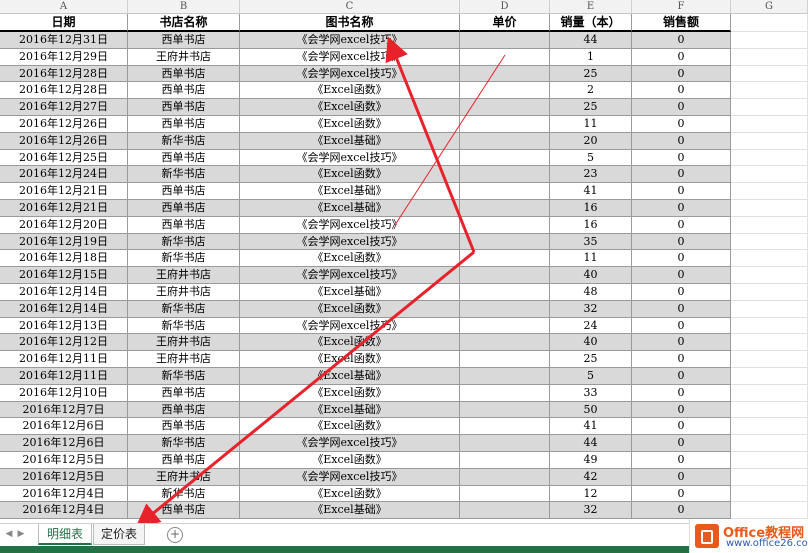 The width and height of the screenshot is (808, 553). I want to click on cell-col-date: 2016年12月21日, so click(64, 191).